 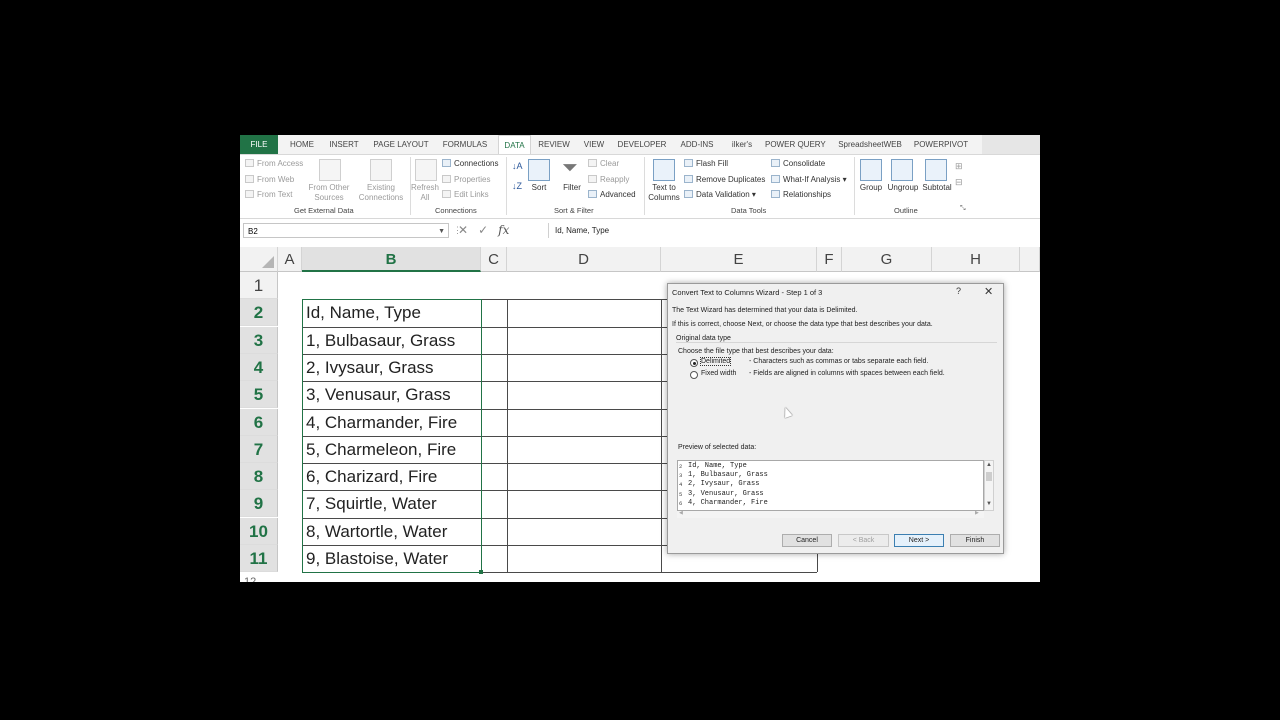 What do you see at coordinates (976, 259) in the screenshot?
I see `column-header: H` at bounding box center [976, 259].